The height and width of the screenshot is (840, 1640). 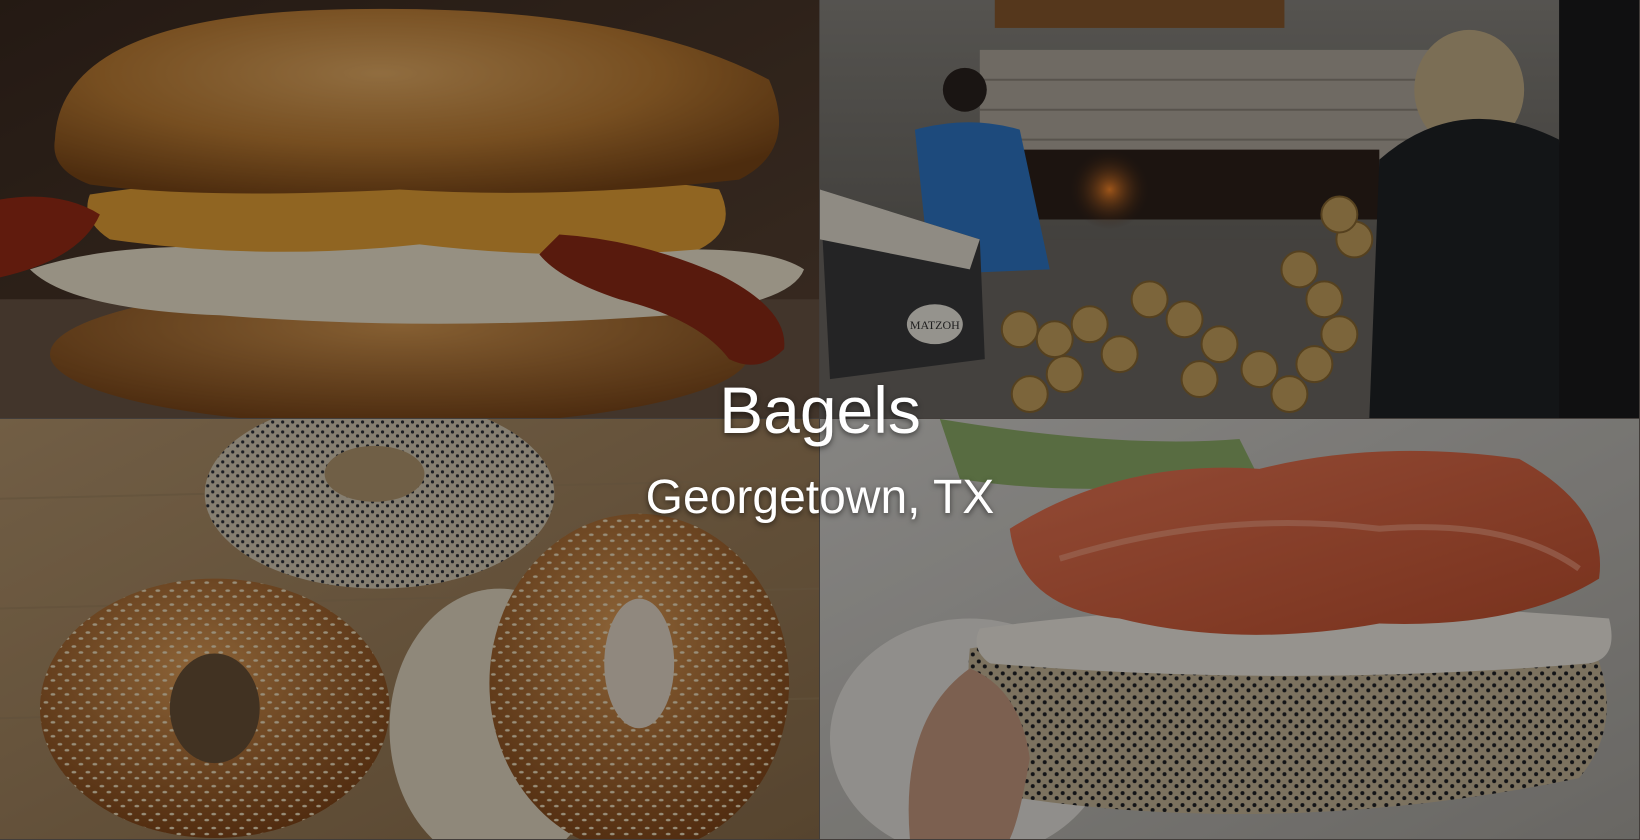 I want to click on basket-sign-label: MATZOH, so click(x=935, y=325).